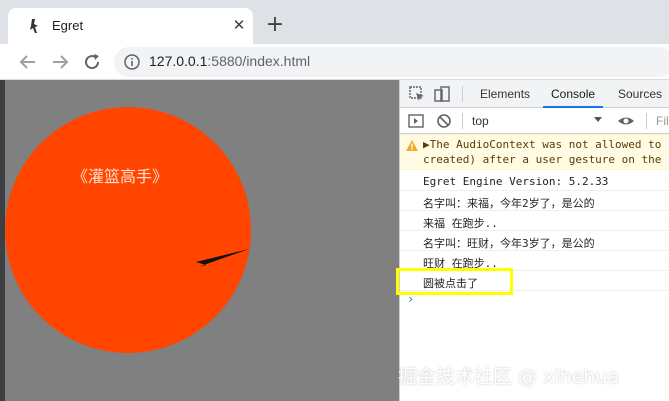 This screenshot has height=401, width=669. What do you see at coordinates (534, 221) in the screenshot?
I see `log-entry: 来福 在跑步..` at bounding box center [534, 221].